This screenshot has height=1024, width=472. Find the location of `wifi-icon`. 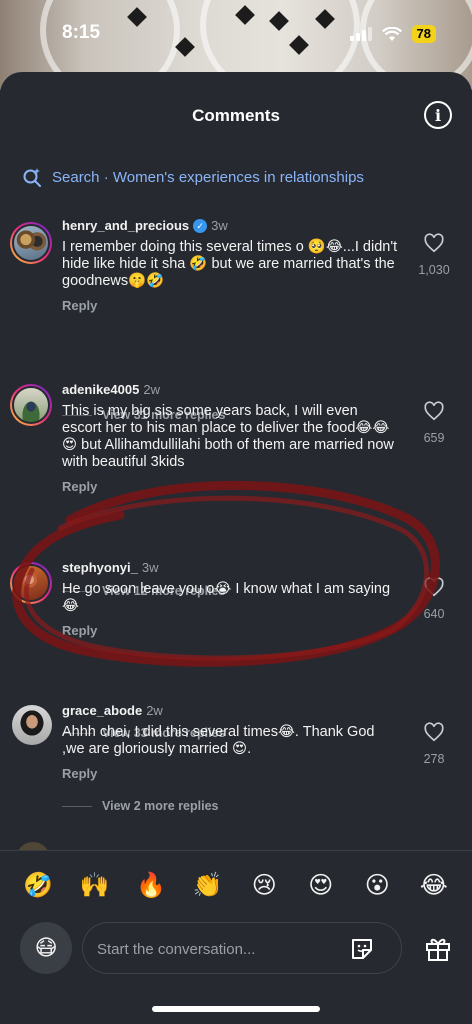

wifi-icon is located at coordinates (391, 33).